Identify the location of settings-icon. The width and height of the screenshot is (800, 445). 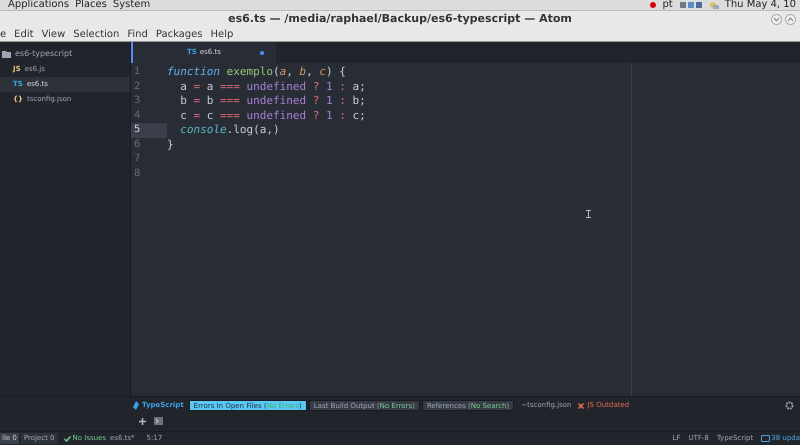
(789, 405).